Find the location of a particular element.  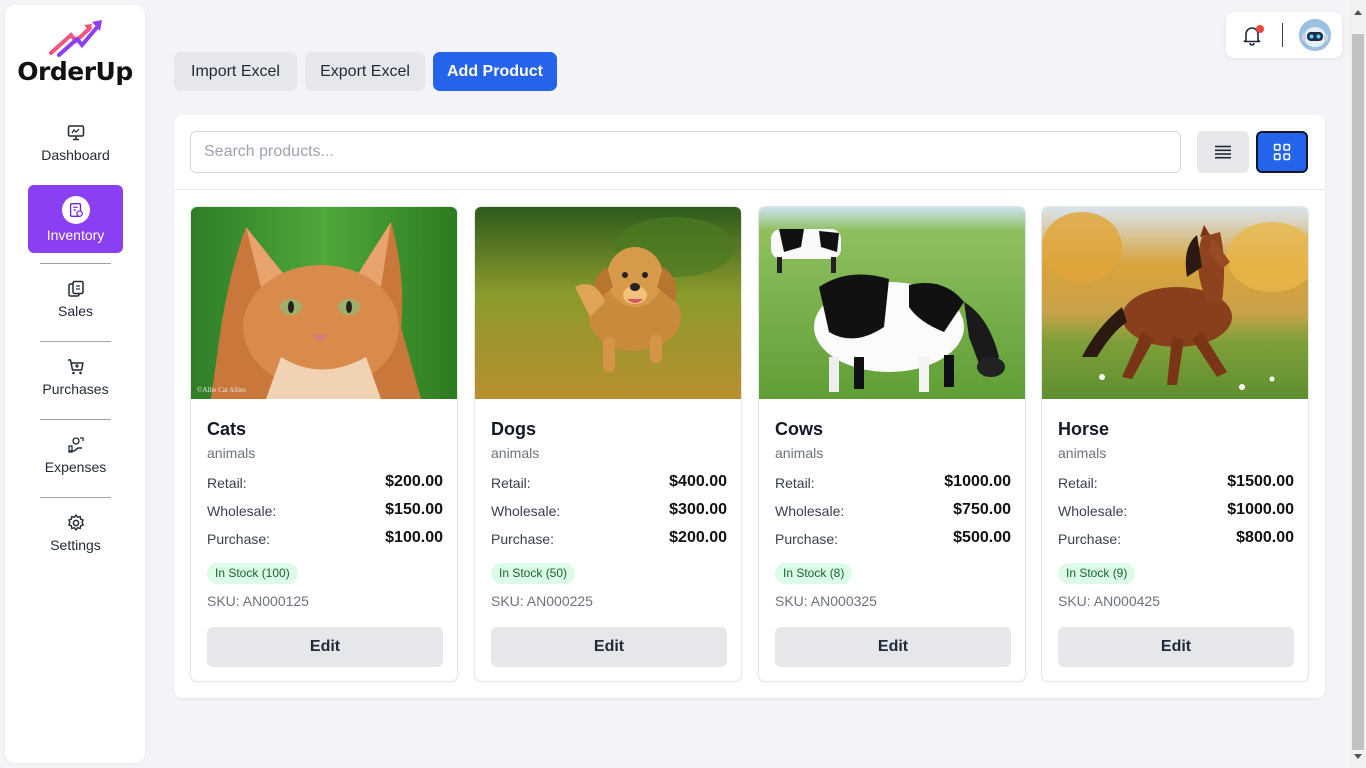

expenses-icon is located at coordinates (75, 445).